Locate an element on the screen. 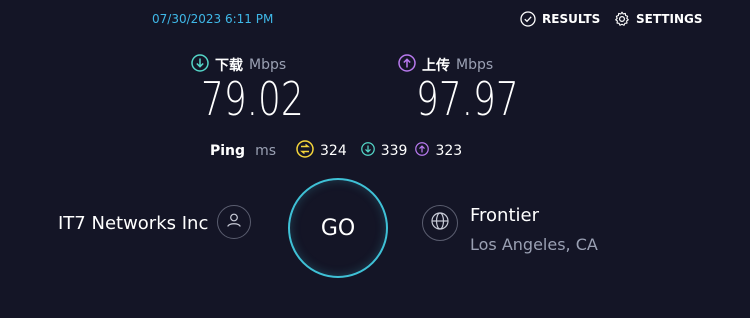  upload-arrow-icon is located at coordinates (407, 65).